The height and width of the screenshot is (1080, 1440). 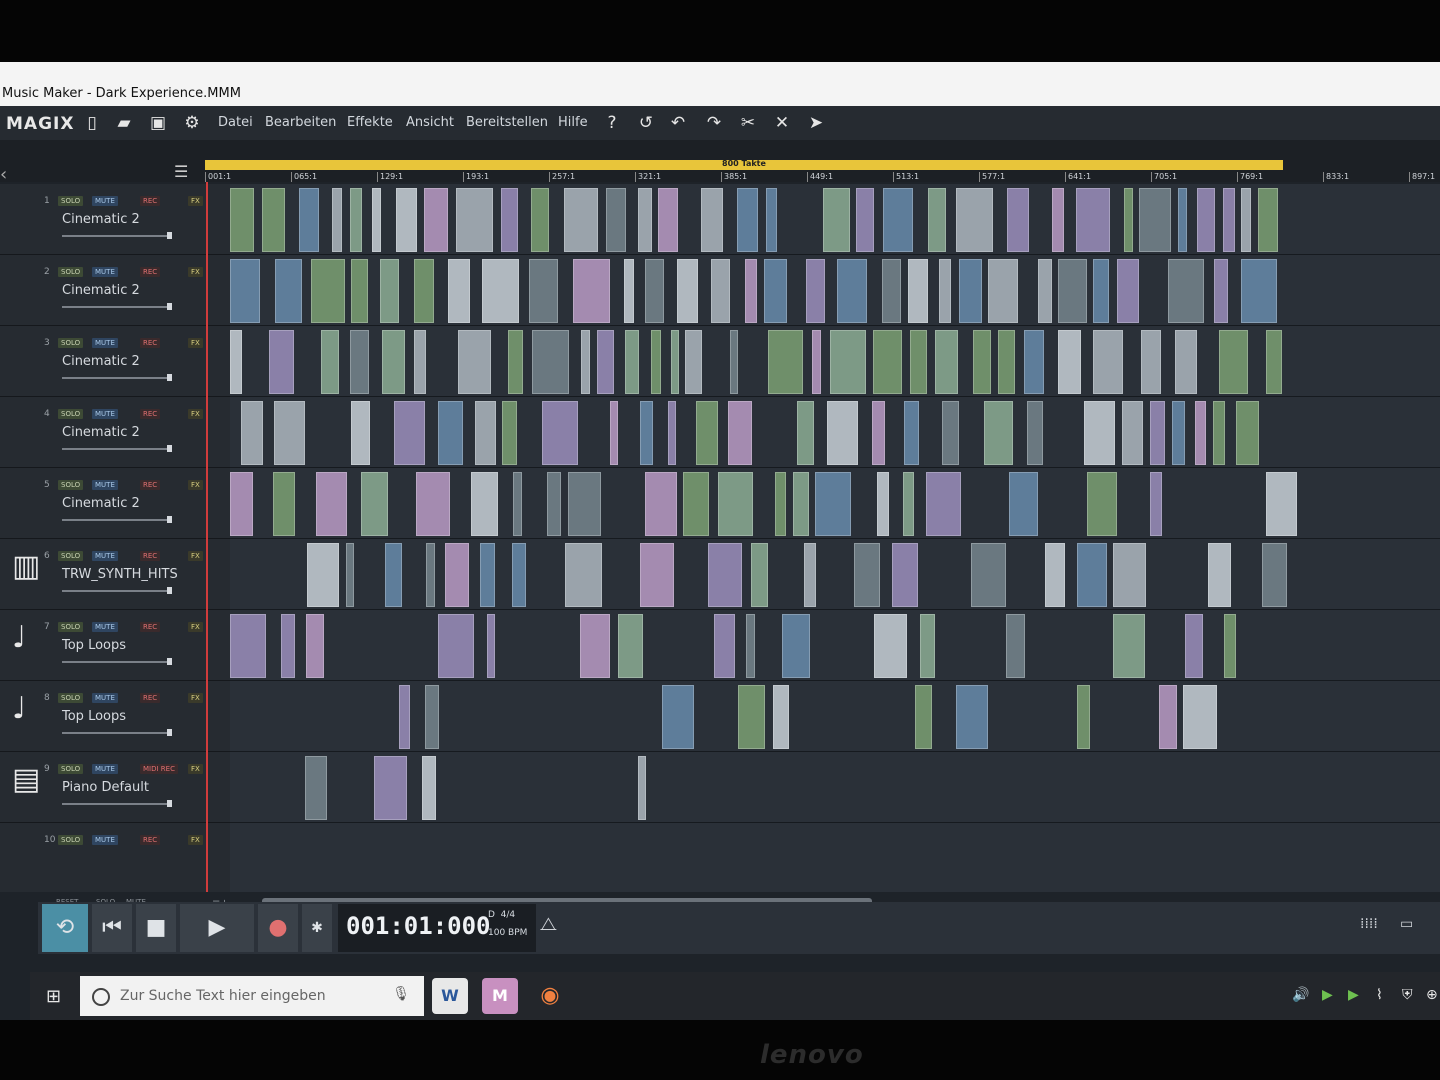 What do you see at coordinates (150, 272) in the screenshot?
I see `rec-button: REC` at bounding box center [150, 272].